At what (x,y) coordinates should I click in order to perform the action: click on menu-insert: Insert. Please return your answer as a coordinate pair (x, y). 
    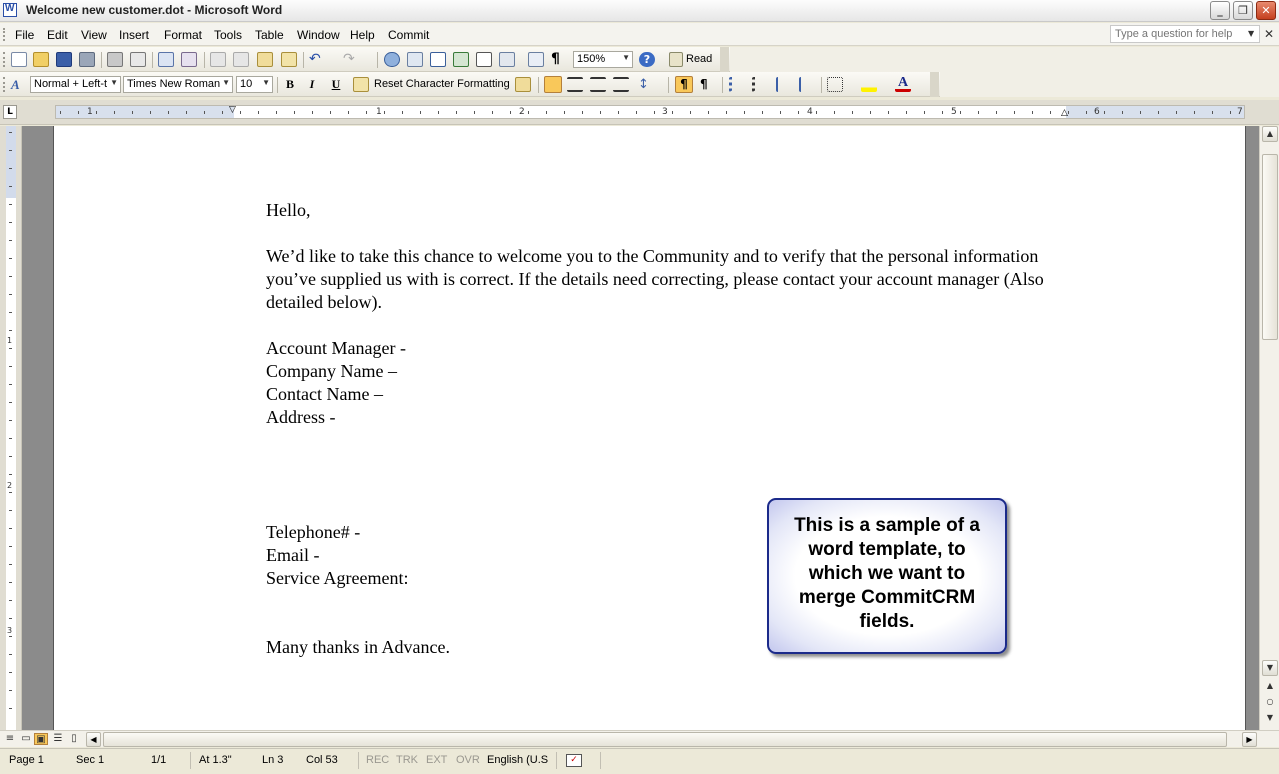
    Looking at the image, I should click on (134, 35).